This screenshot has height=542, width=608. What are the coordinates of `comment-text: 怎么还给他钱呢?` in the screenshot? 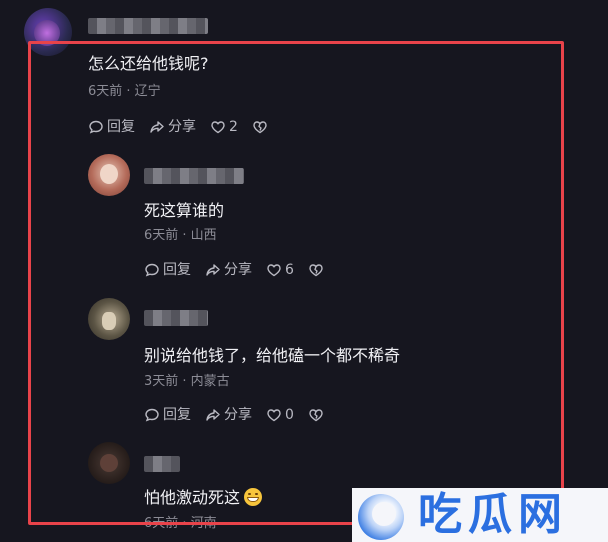 It's located at (148, 63).